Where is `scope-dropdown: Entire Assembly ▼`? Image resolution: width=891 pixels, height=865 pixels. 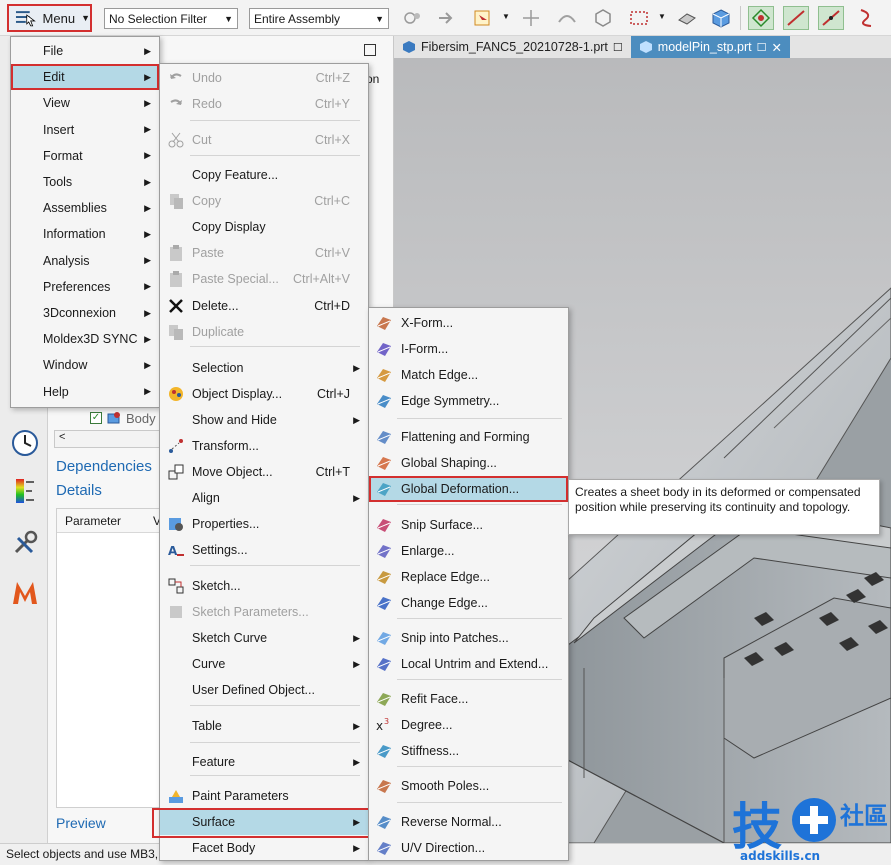 scope-dropdown: Entire Assembly ▼ is located at coordinates (319, 18).